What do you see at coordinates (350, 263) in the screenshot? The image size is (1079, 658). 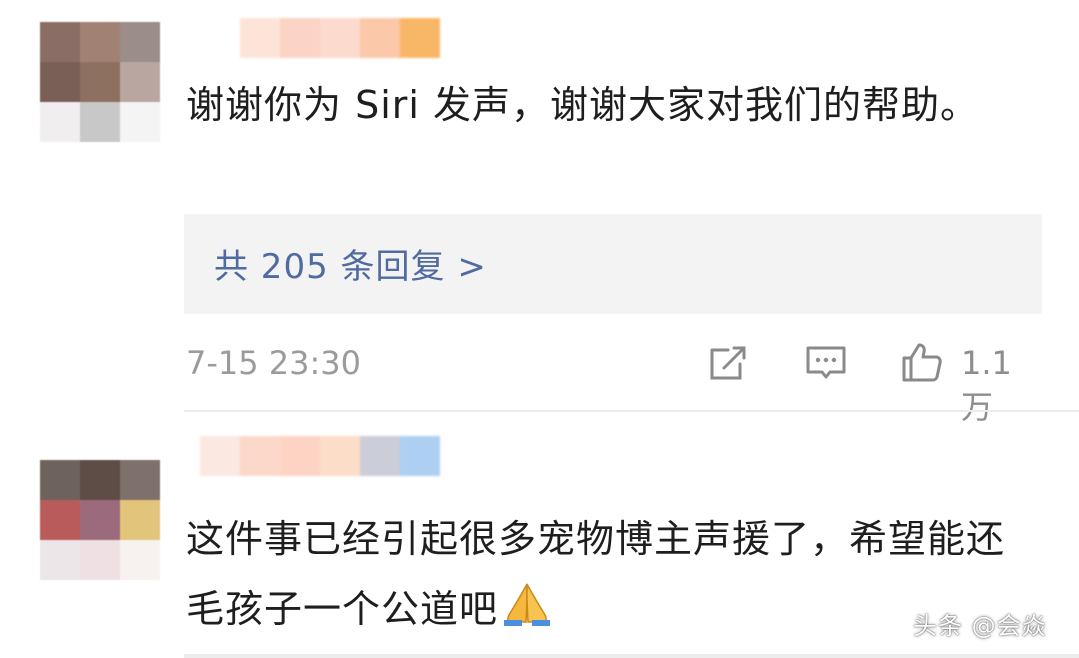 I see `replies-link: 共 205 条回复 >` at bounding box center [350, 263].